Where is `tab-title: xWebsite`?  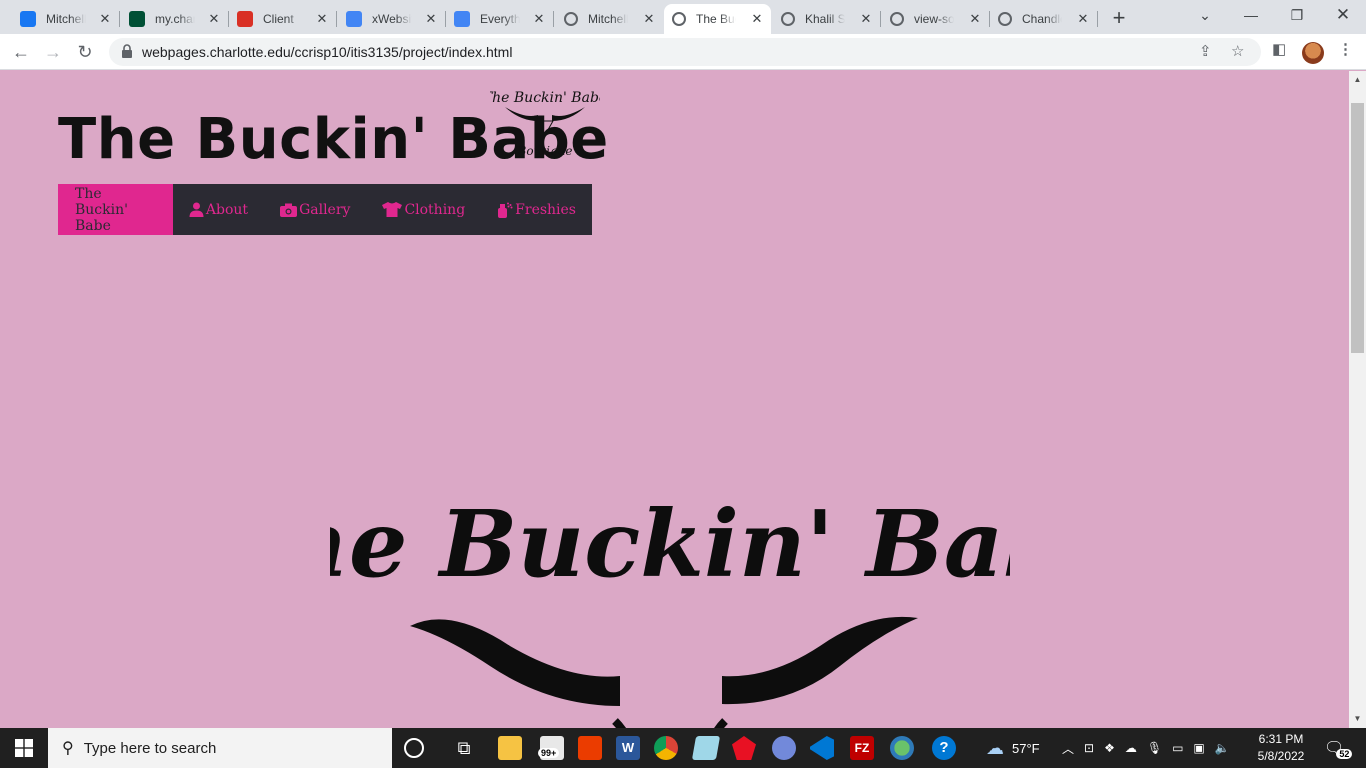
tab-title: xWebsite is located at coordinates (392, 19).